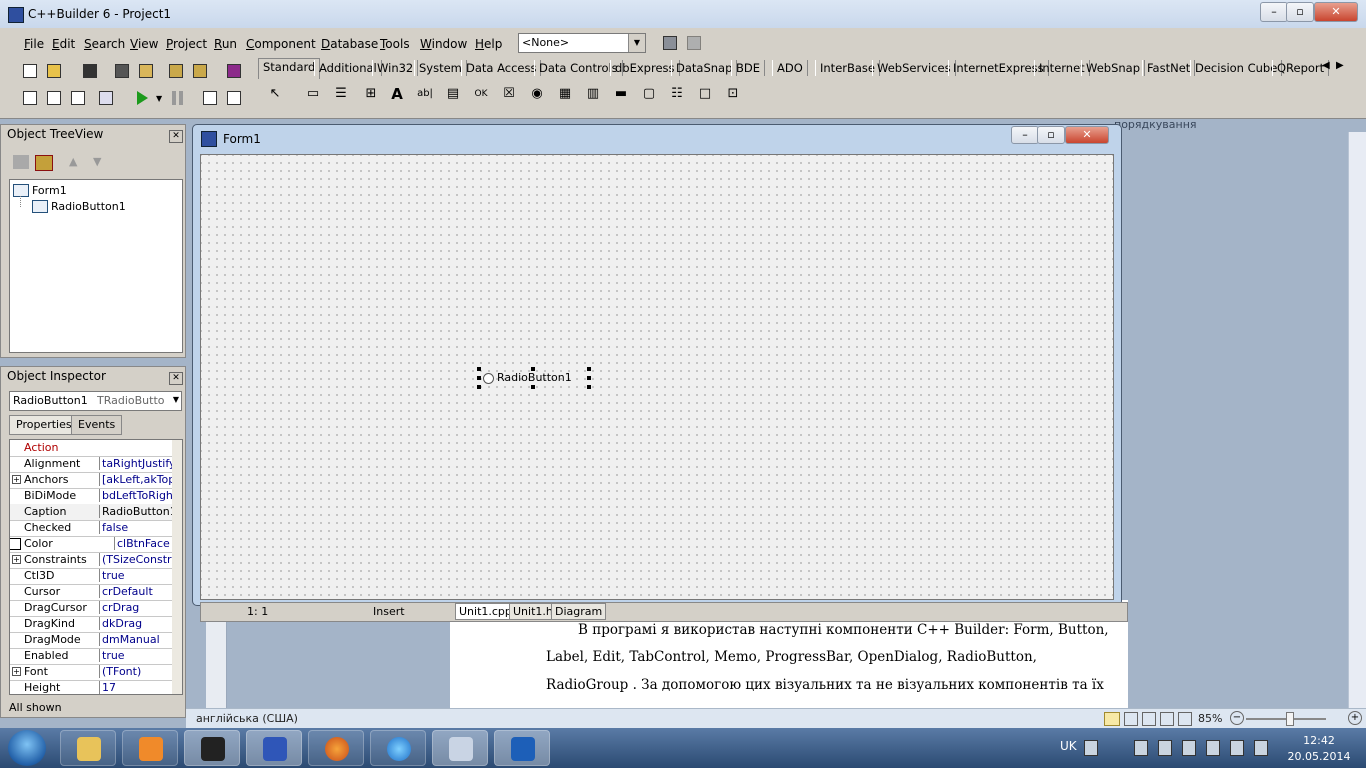 The height and width of the screenshot is (768, 1366). Describe the element at coordinates (1141, 748) in the screenshot. I see `battery-icon` at that location.